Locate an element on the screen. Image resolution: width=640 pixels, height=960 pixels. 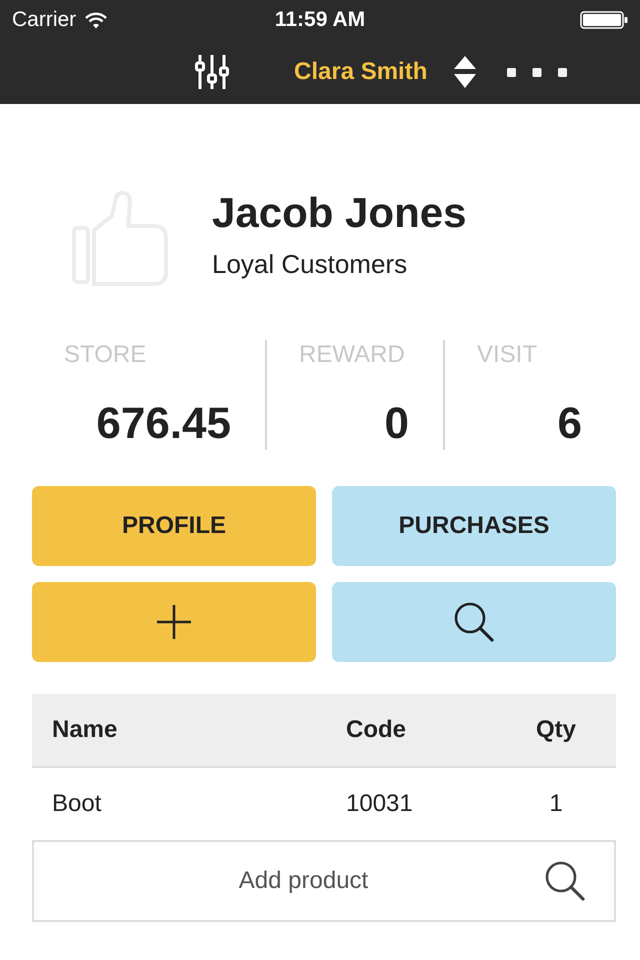
column-header: Name is located at coordinates (85, 730).